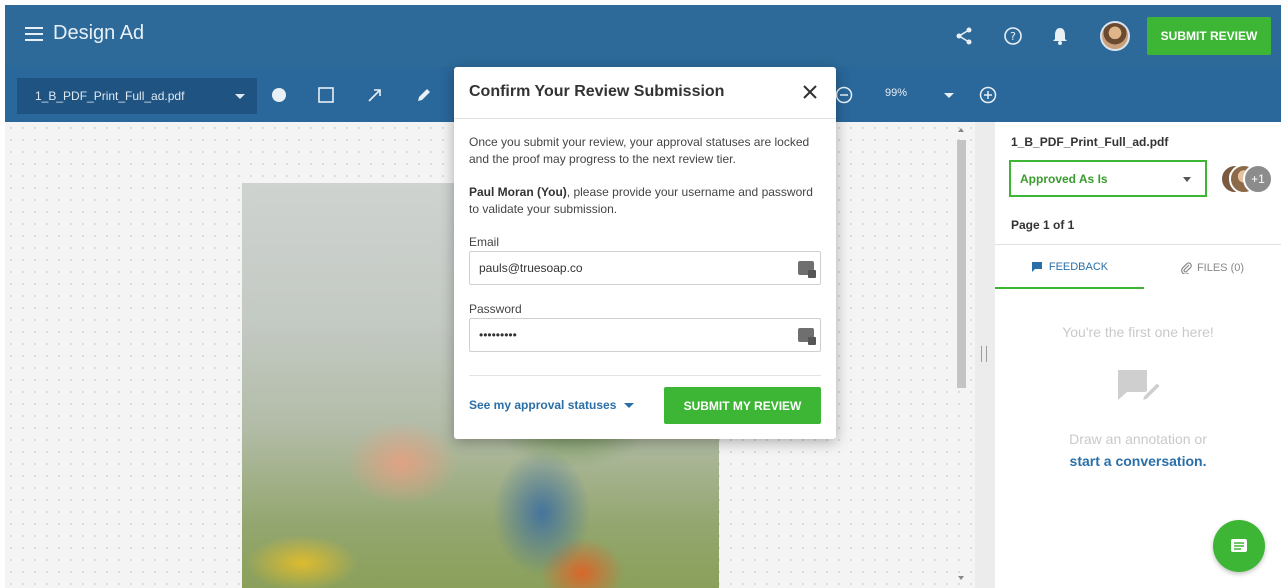  What do you see at coordinates (597, 91) in the screenshot?
I see `modal-title: Confirm Your Review Submission` at bounding box center [597, 91].